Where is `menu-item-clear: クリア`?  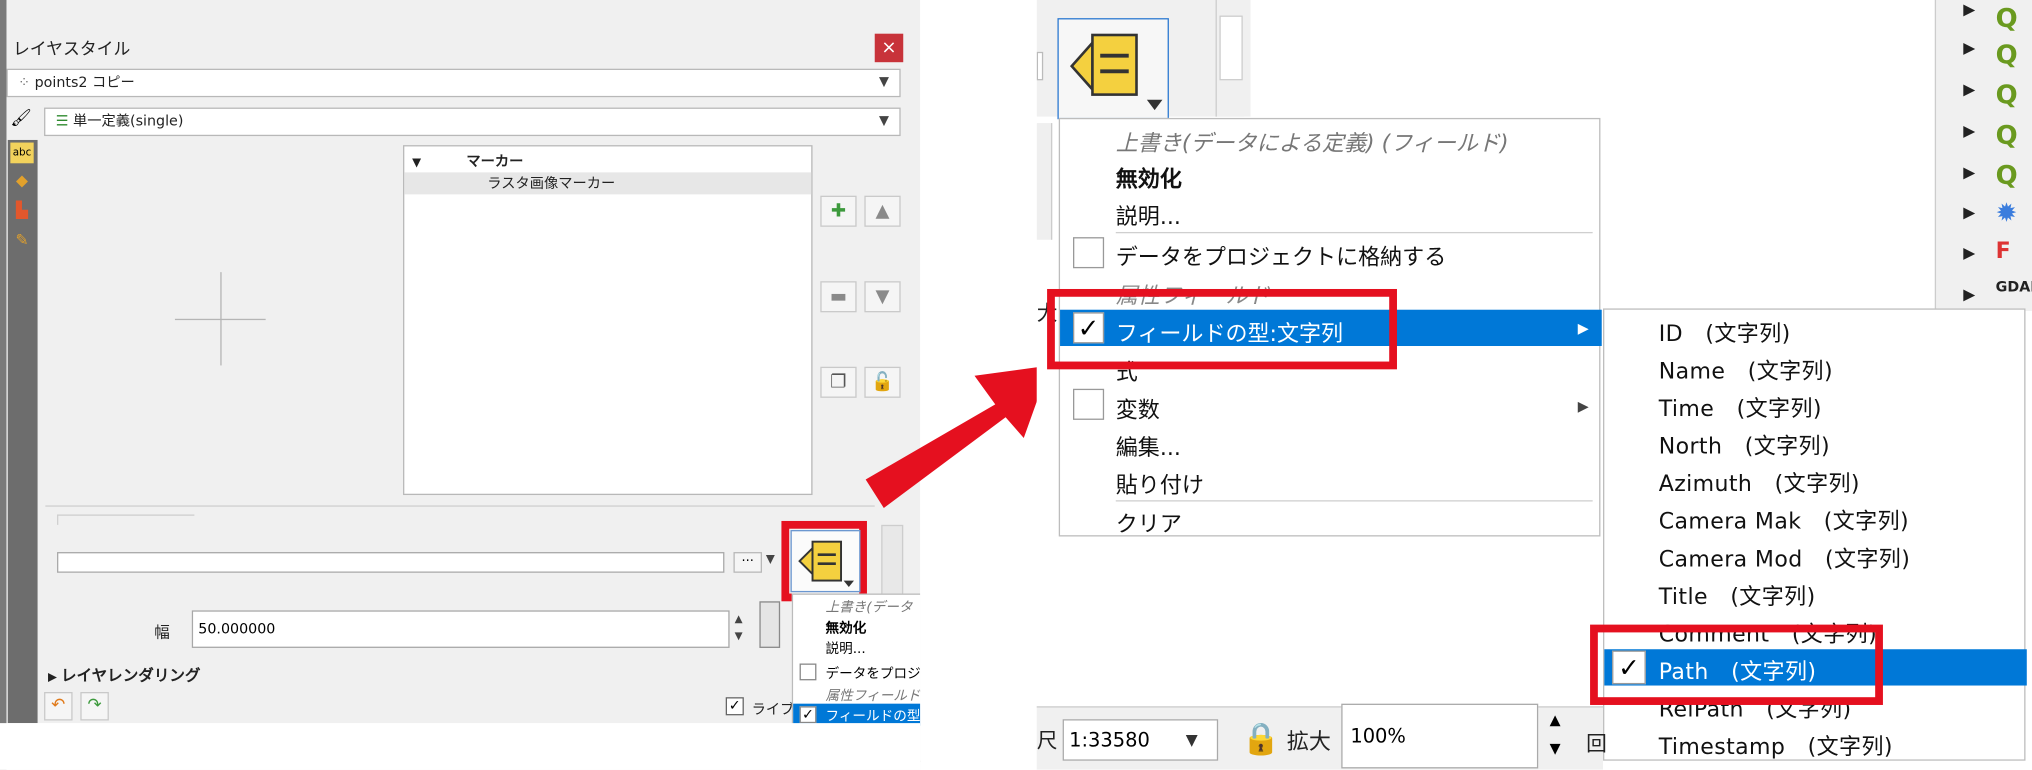 menu-item-clear: クリア is located at coordinates (1149, 521).